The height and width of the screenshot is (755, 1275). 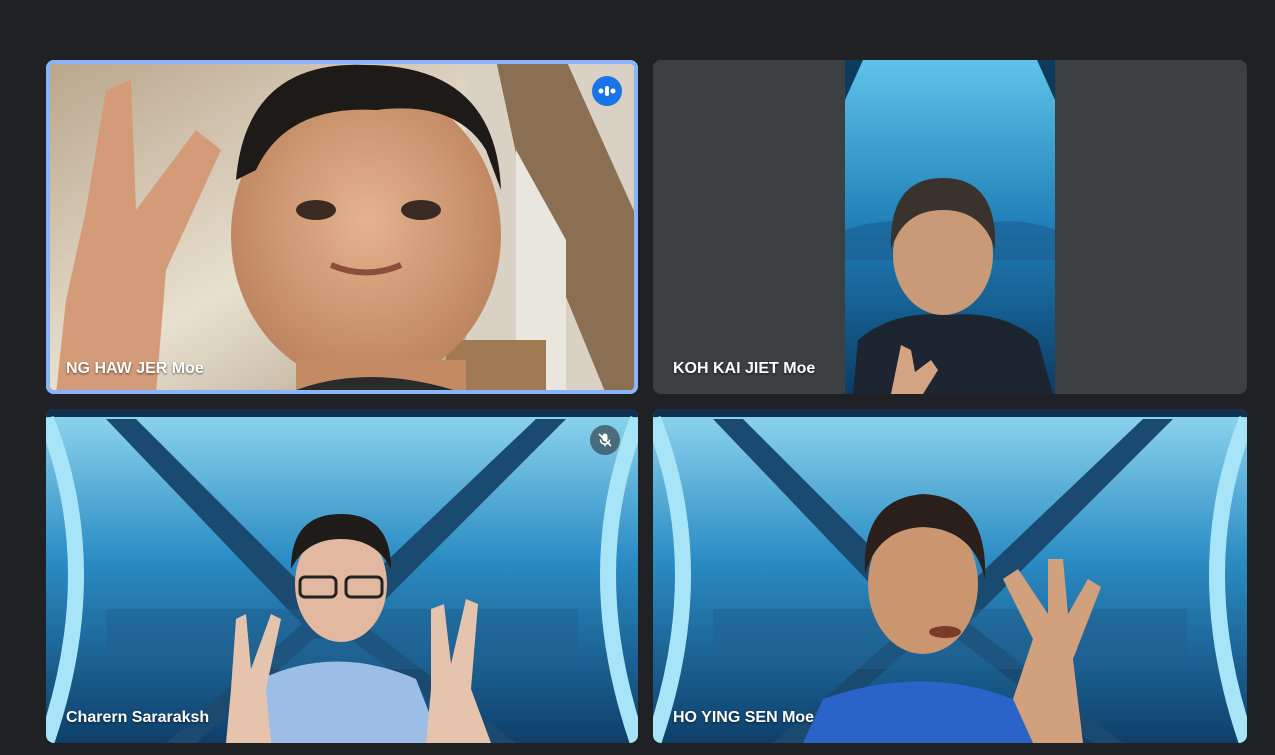 I want to click on participant-name: Charern Sararaksh, so click(x=138, y=717).